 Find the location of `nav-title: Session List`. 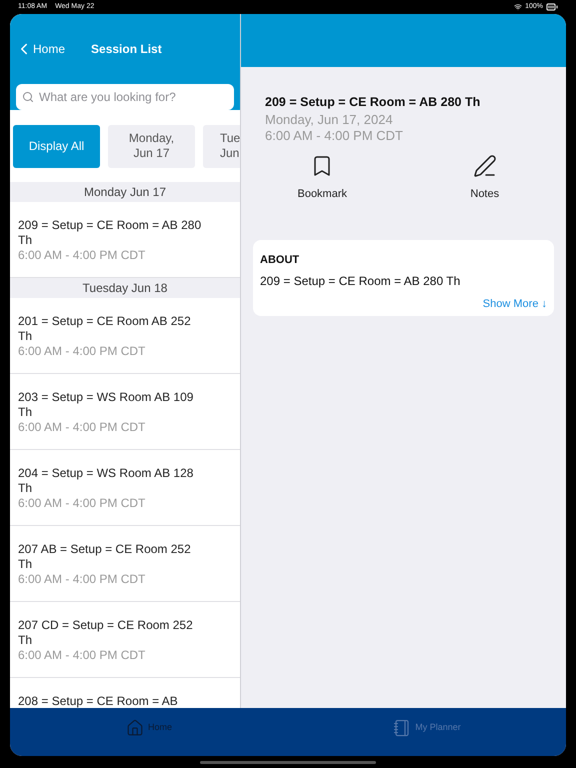

nav-title: Session List is located at coordinates (126, 49).